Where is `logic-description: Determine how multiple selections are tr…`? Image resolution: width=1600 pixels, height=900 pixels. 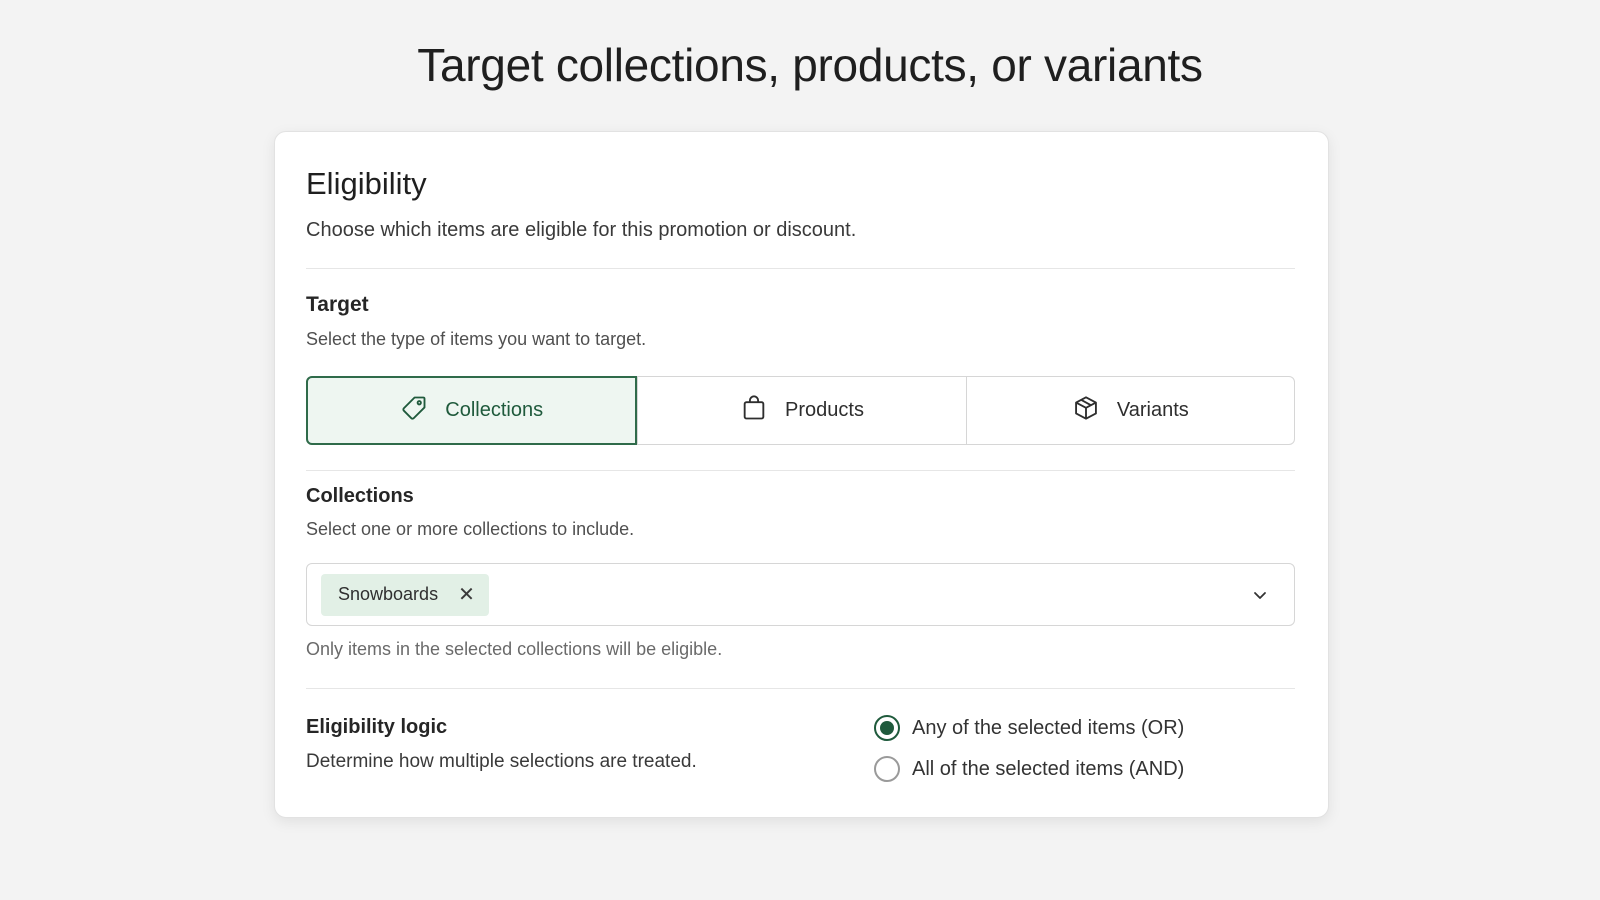
logic-description: Determine how multiple selections are tr… is located at coordinates (501, 761).